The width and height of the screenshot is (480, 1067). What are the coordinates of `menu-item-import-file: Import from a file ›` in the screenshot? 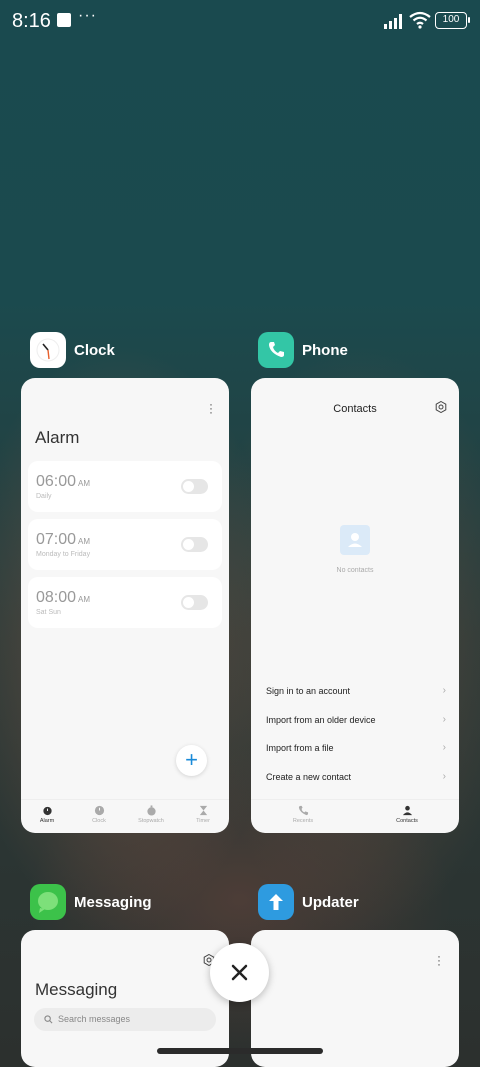 It's located at (356, 747).